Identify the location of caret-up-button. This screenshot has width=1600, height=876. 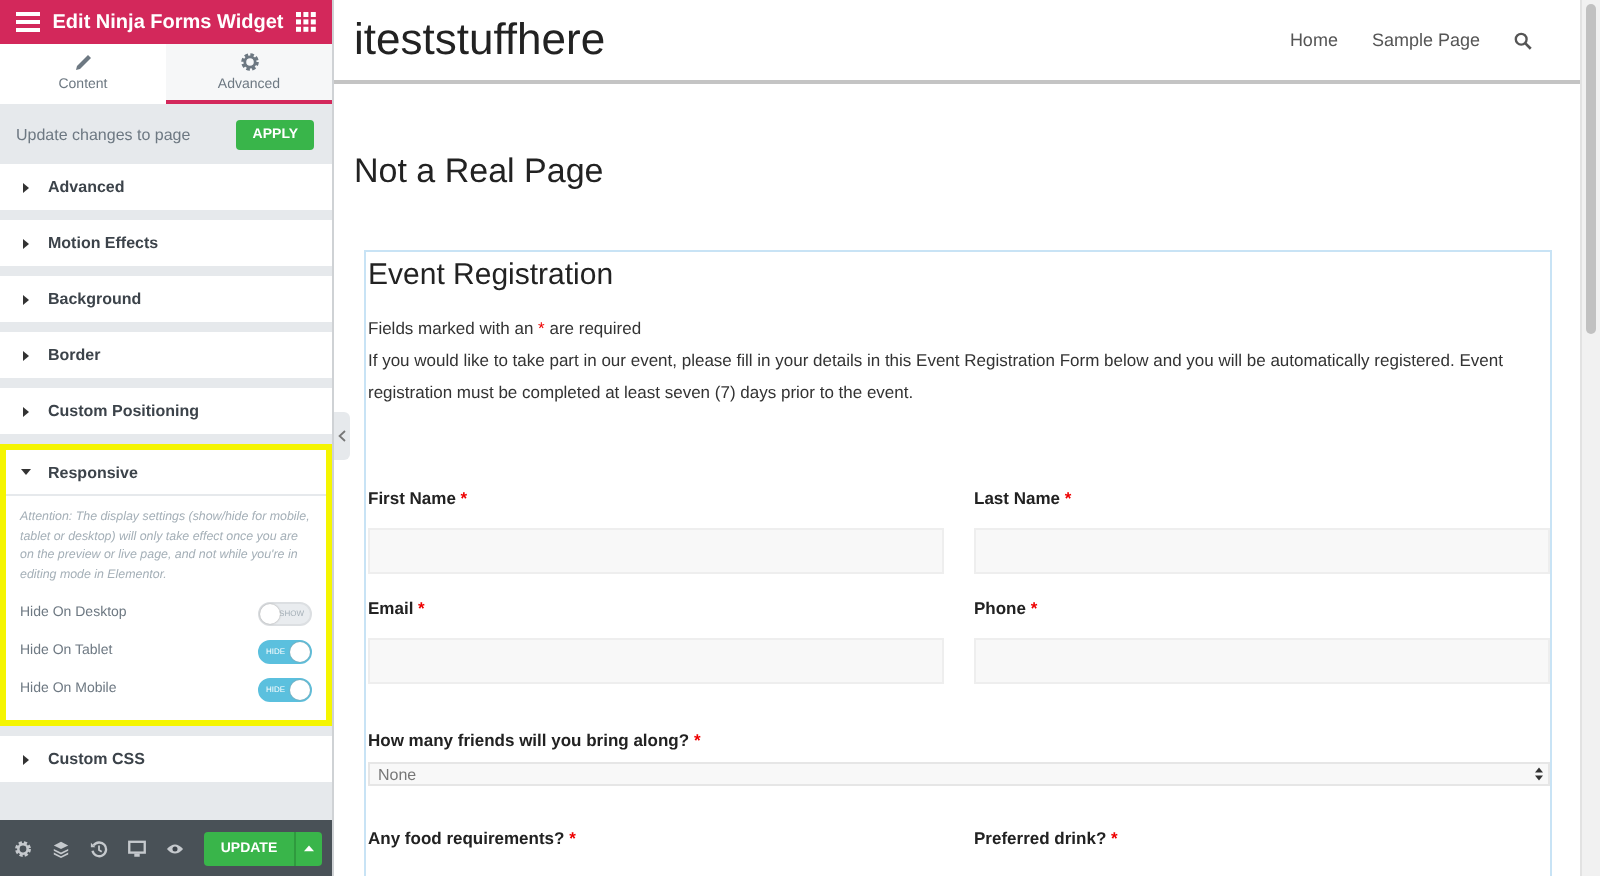
(308, 848).